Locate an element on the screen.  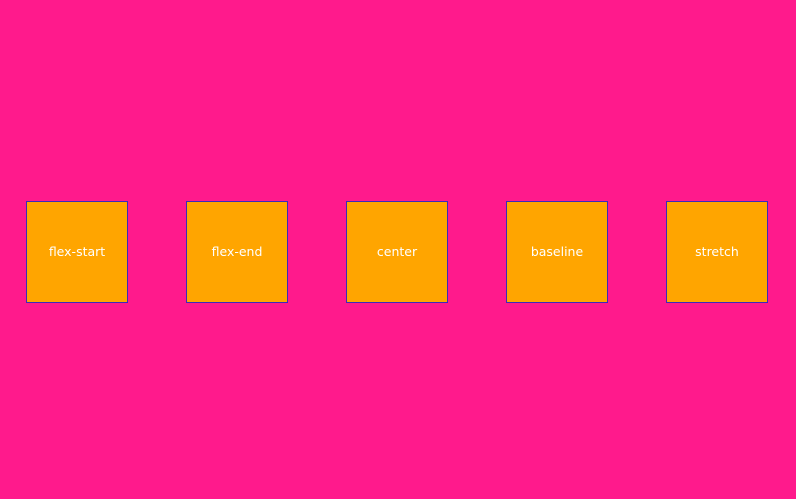
box-flex-start: flex-start is located at coordinates (77, 252).